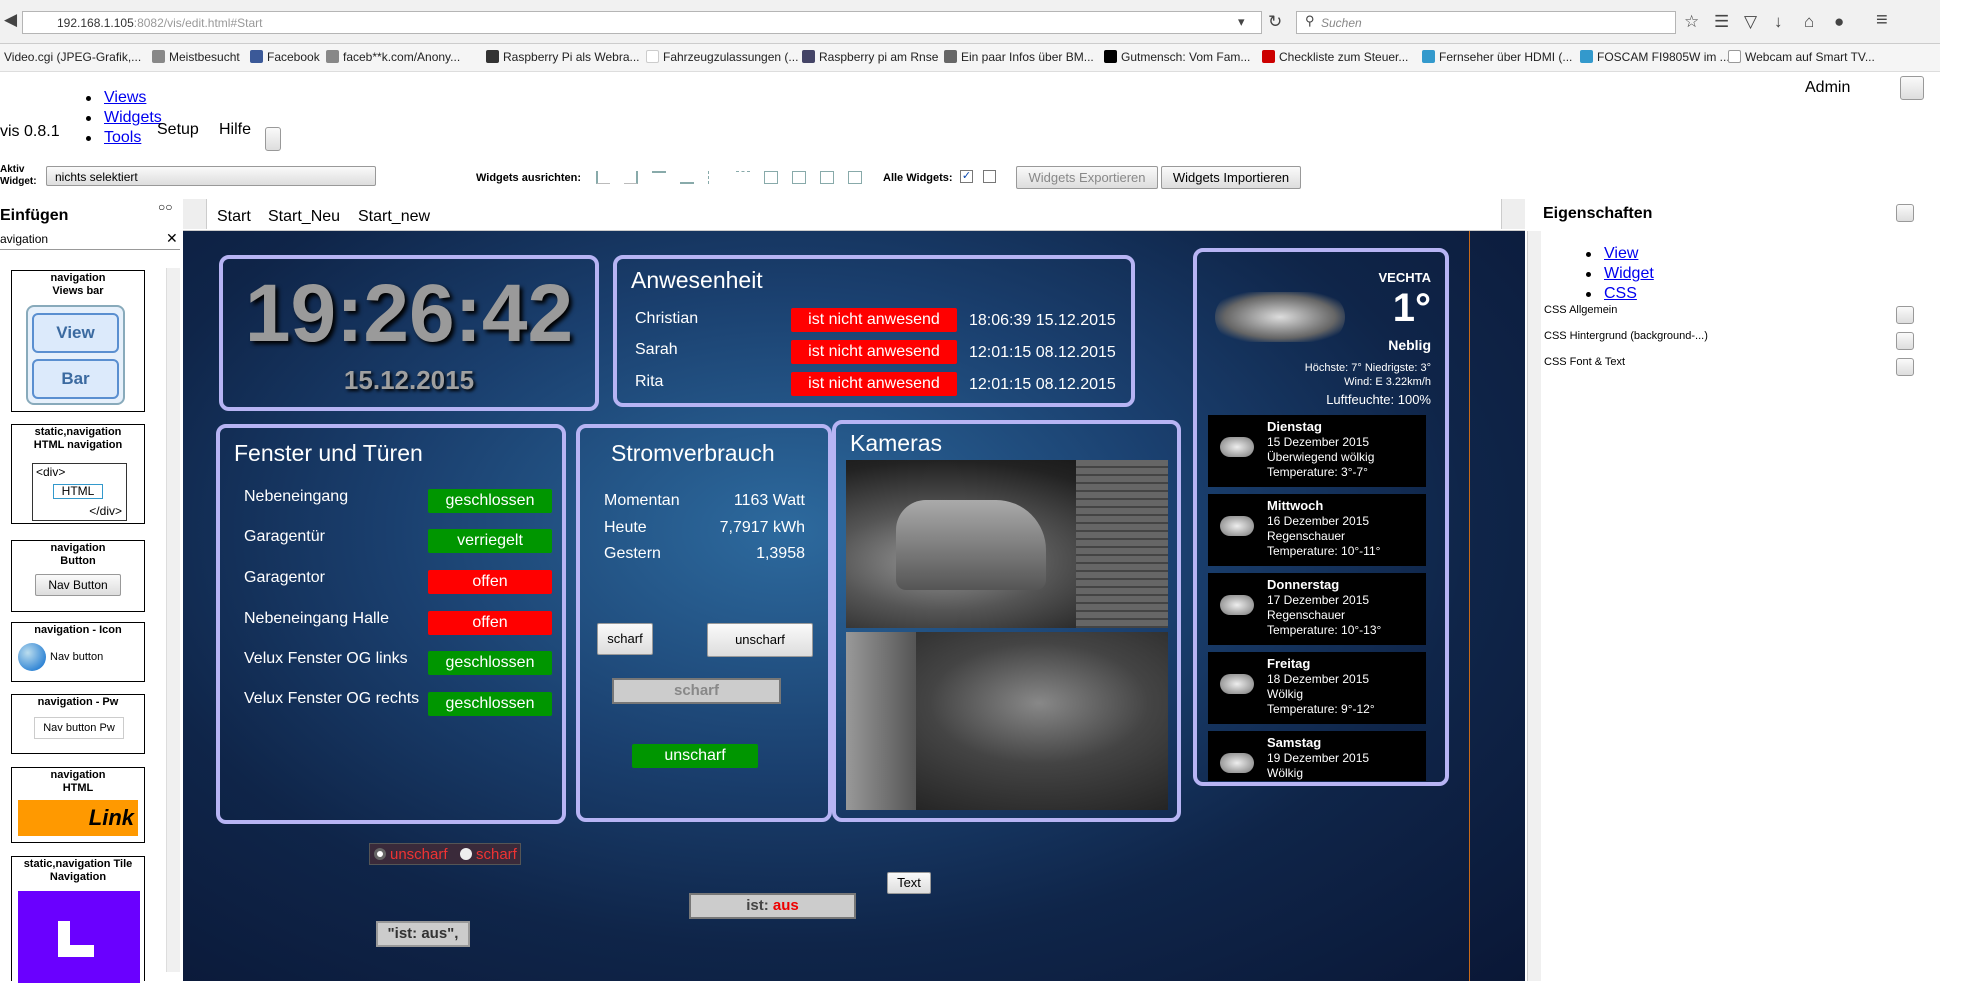 This screenshot has width=1967, height=983. Describe the element at coordinates (78, 341) in the screenshot. I see `palette-widget-views-bar: navigation Views bar View Bar` at that location.